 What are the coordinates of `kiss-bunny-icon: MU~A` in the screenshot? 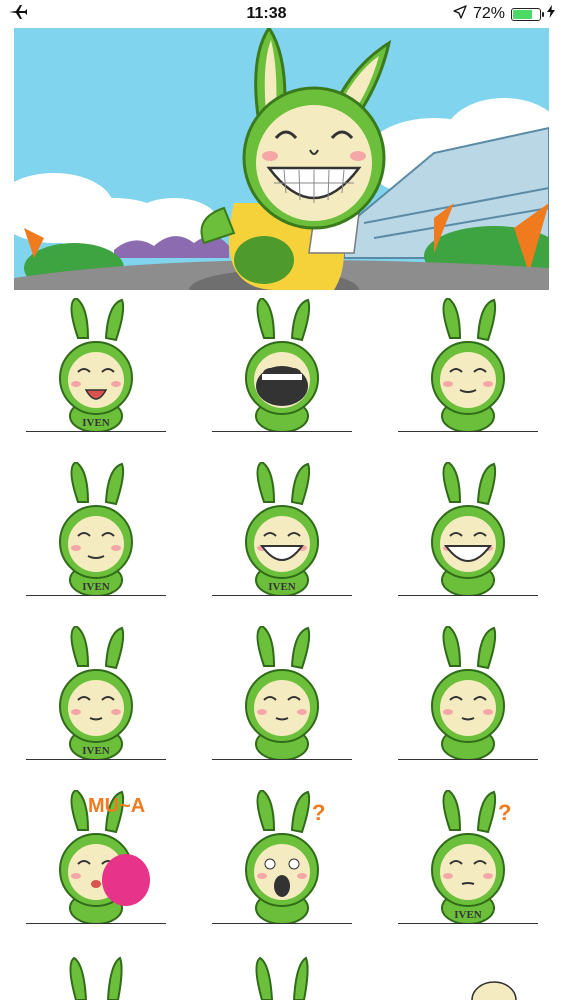 It's located at (104, 857).